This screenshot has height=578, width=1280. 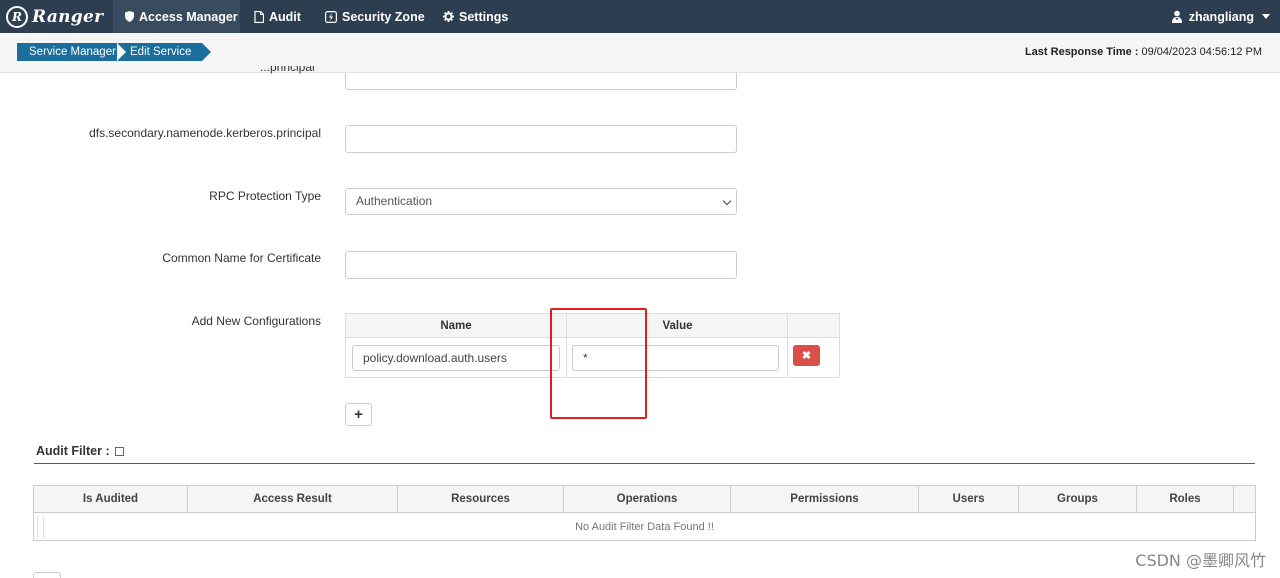 What do you see at coordinates (47, 575) in the screenshot?
I see `partial-button` at bounding box center [47, 575].